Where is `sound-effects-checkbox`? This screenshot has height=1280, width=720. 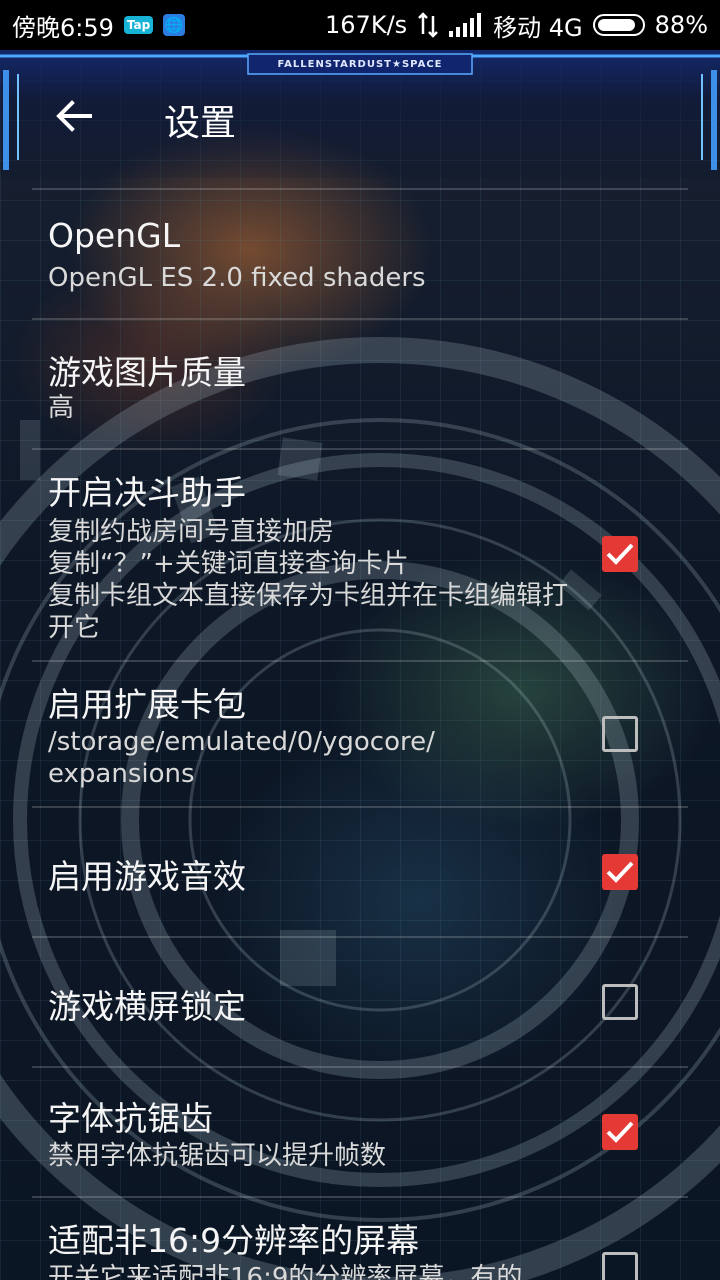
sound-effects-checkbox is located at coordinates (620, 872).